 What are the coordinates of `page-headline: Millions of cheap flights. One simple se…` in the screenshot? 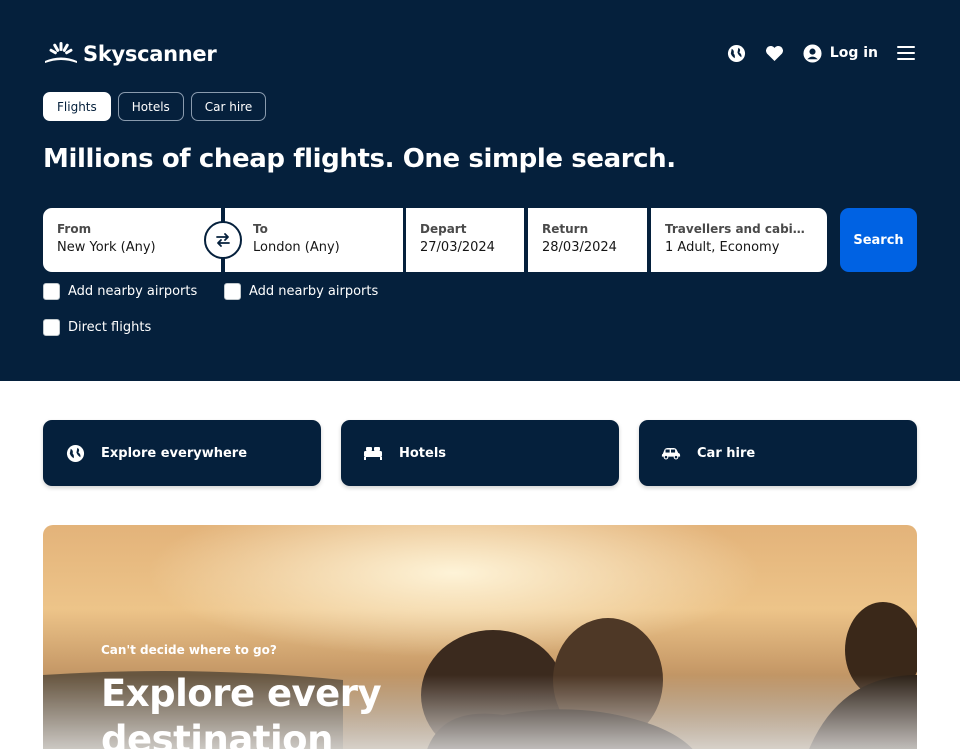 It's located at (359, 159).